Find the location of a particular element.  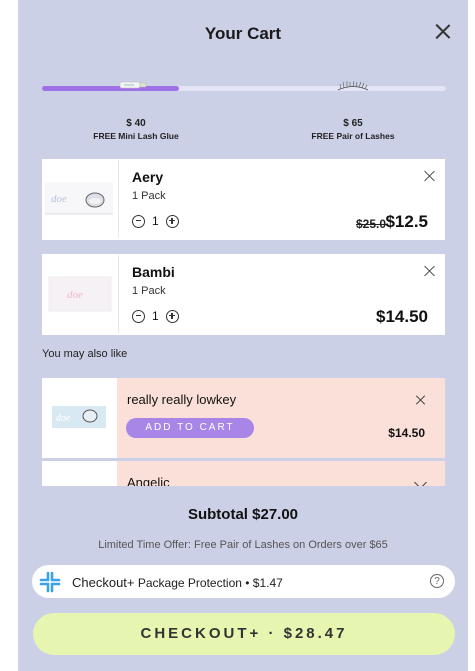

checkout-button: CHECKOUT+ · $28.47 is located at coordinates (244, 634).